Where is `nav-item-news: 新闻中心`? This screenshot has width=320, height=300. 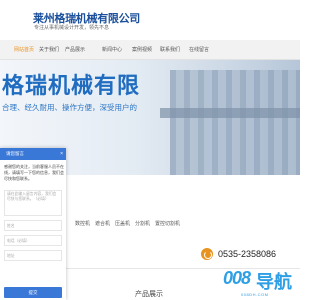 nav-item-news: 新闻中心 is located at coordinates (112, 50).